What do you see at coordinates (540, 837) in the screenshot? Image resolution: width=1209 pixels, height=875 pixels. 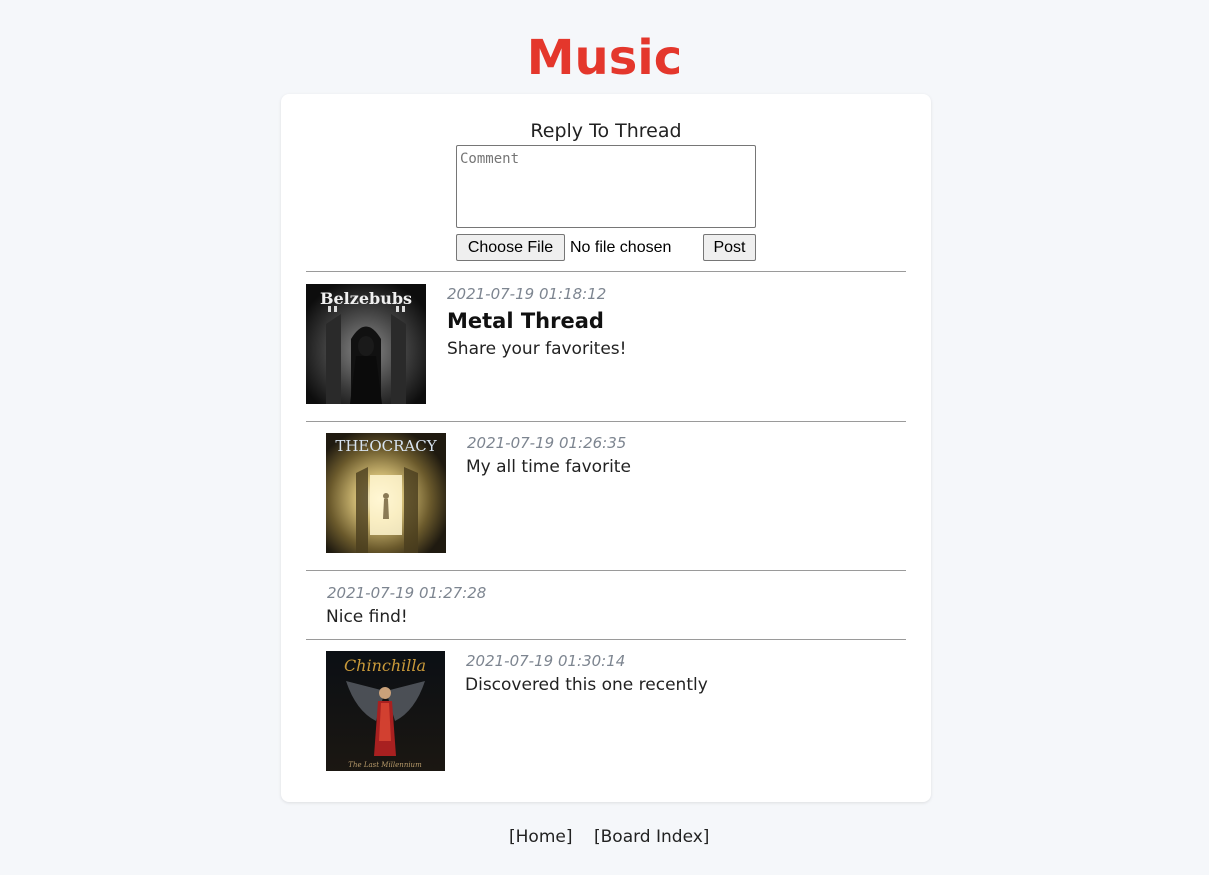 I see `home-link: [Home]` at bounding box center [540, 837].